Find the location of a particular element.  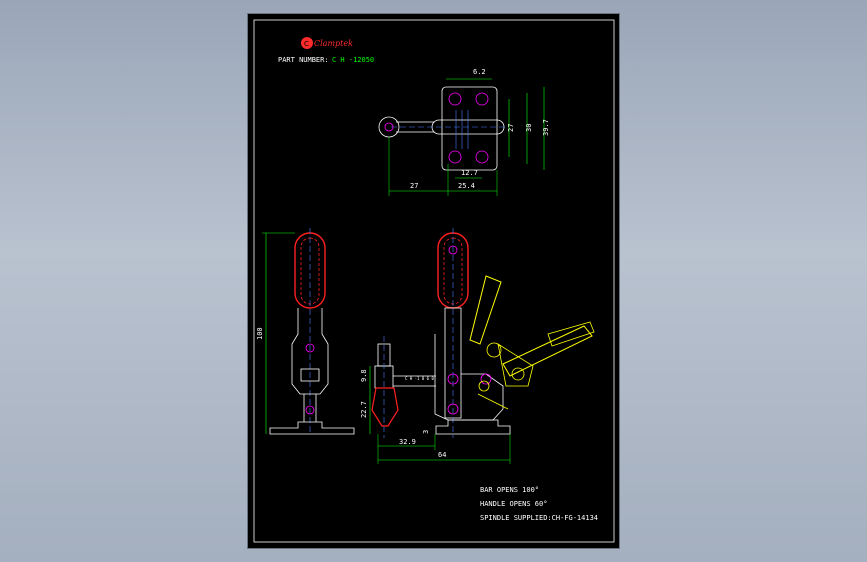

note-spindle-supplied: SPINDLE SUPPLIED:CH-FG-14134 is located at coordinates (539, 518).